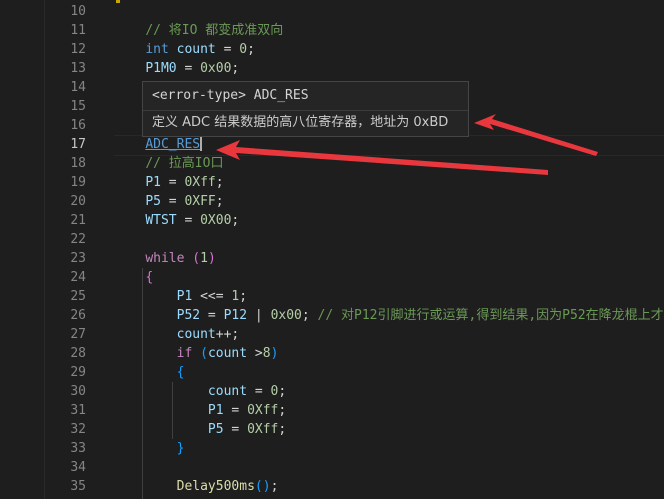 Image resolution: width=664 pixels, height=499 pixels. What do you see at coordinates (536, 135) in the screenshot?
I see `arrow-to-tooltip` at bounding box center [536, 135].